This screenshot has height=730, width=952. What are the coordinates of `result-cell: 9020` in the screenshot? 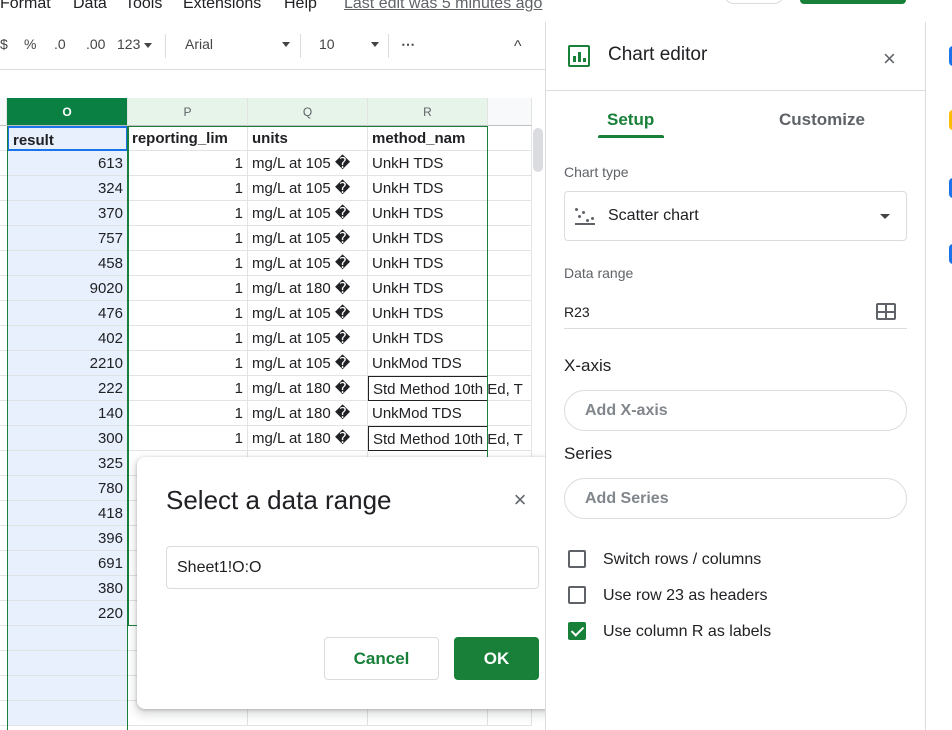 It's located at (67, 288).